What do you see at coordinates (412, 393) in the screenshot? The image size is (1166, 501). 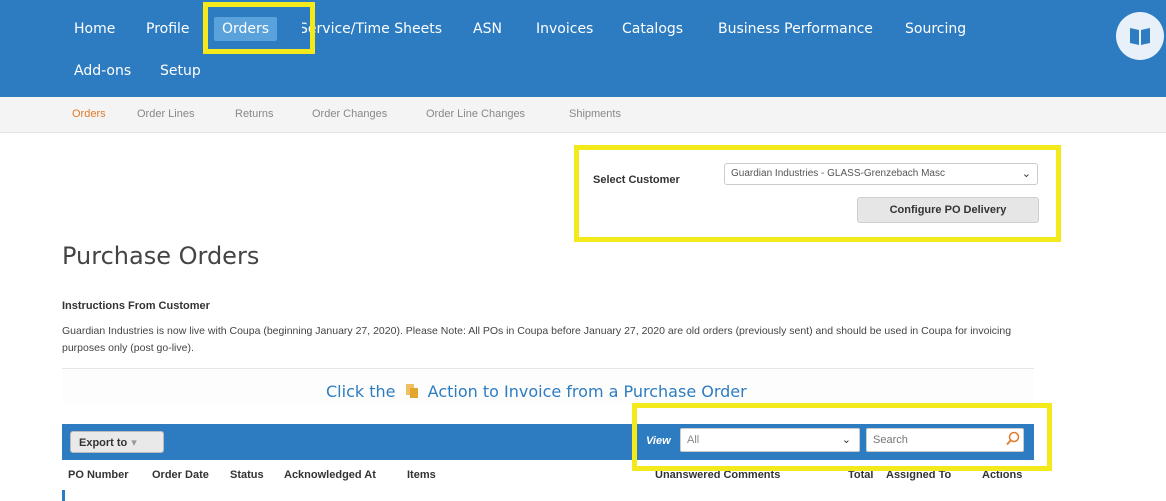 I see `invoice-action-icon` at bounding box center [412, 393].